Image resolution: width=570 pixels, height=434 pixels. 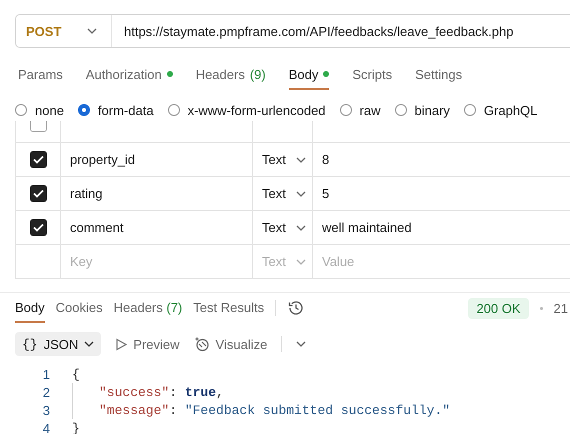 What do you see at coordinates (372, 75) in the screenshot?
I see `request-tab: Scripts` at bounding box center [372, 75].